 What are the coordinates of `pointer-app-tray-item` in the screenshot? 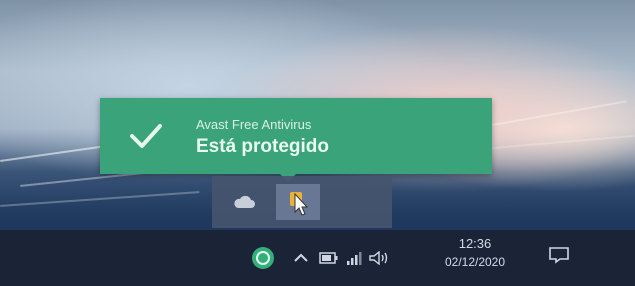 It's located at (298, 202).